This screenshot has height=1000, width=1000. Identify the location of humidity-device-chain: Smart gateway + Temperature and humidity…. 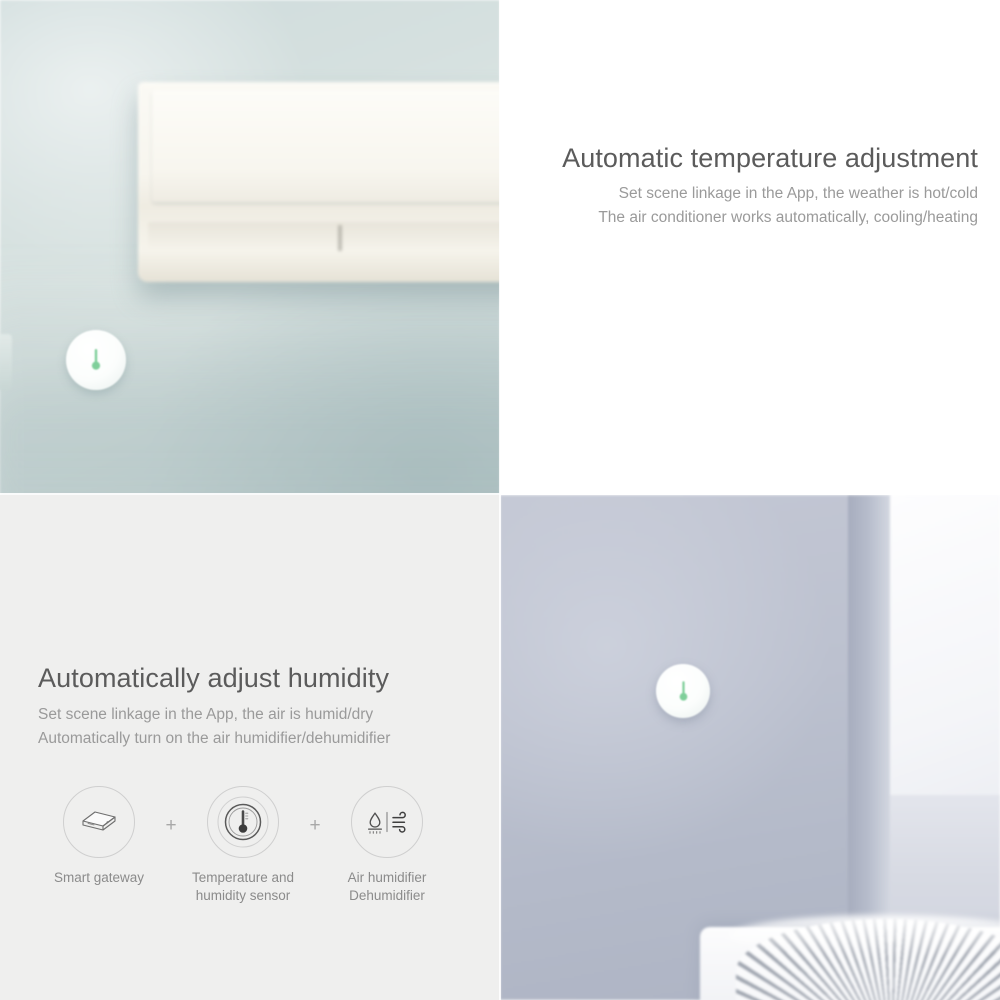
(243, 845).